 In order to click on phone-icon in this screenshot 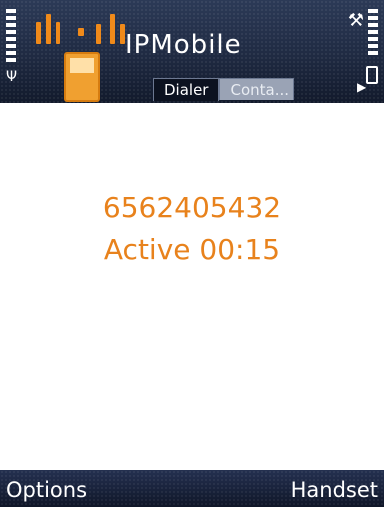, I will do `click(82, 77)`.